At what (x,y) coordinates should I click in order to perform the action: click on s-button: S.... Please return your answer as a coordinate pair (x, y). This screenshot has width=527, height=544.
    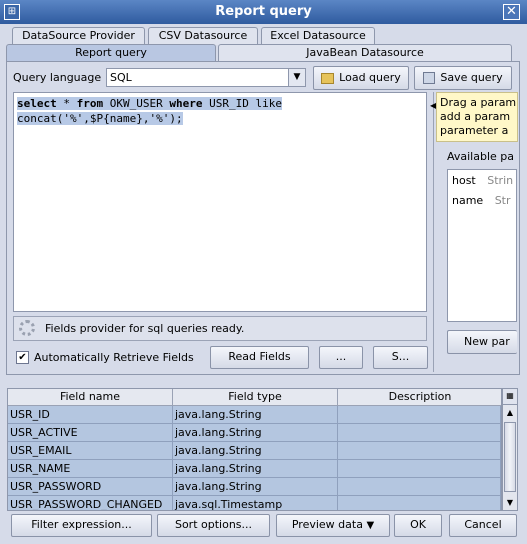
    Looking at the image, I should click on (400, 357).